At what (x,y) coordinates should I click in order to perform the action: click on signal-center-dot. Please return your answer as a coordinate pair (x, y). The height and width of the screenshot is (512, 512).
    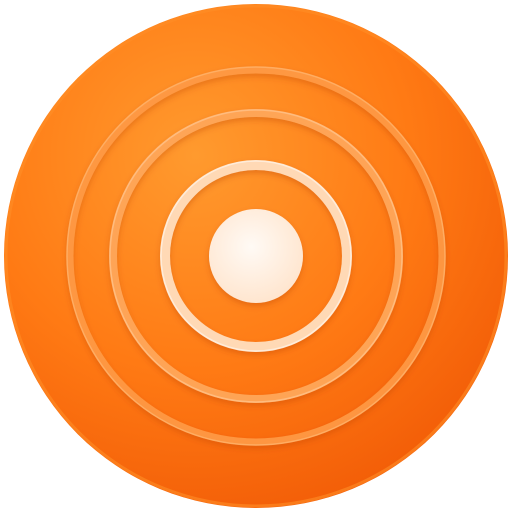
    Looking at the image, I should click on (256, 256).